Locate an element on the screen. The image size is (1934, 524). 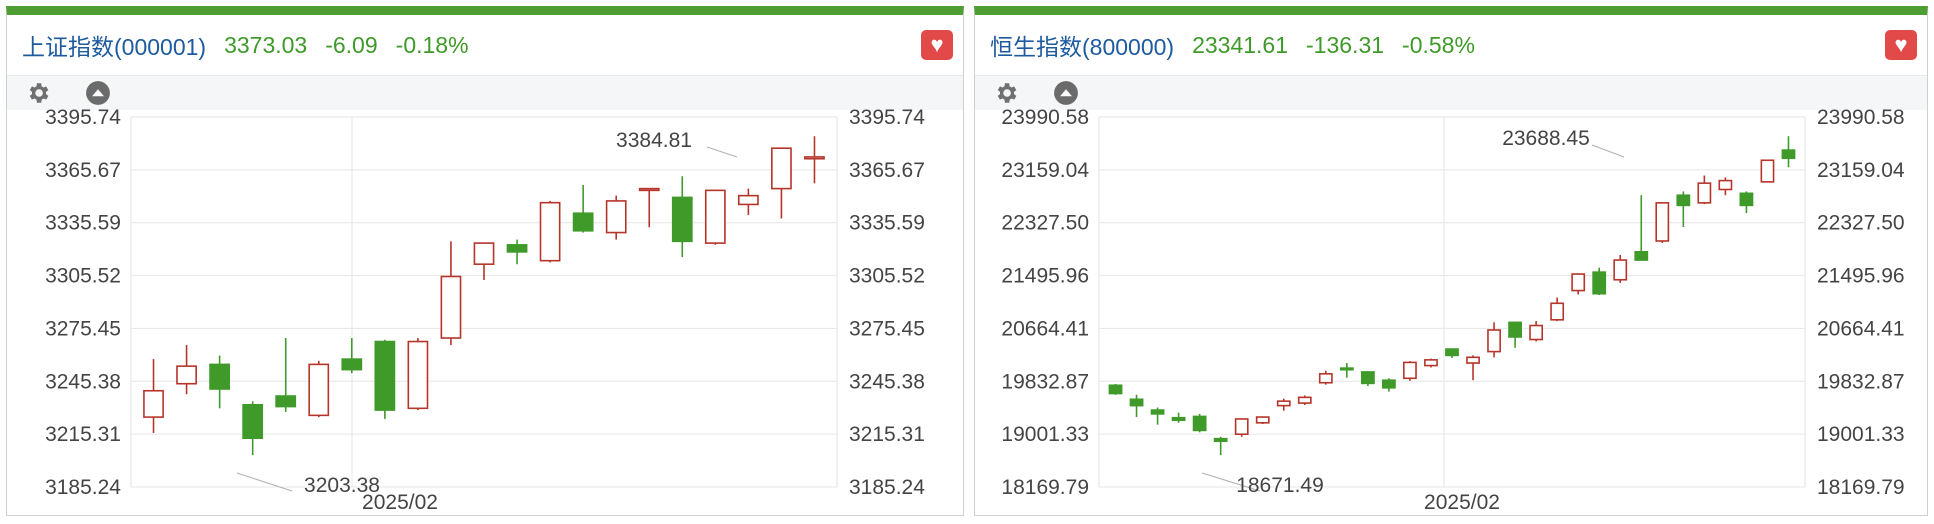
max-price-label: 3384.81 is located at coordinates (654, 140).